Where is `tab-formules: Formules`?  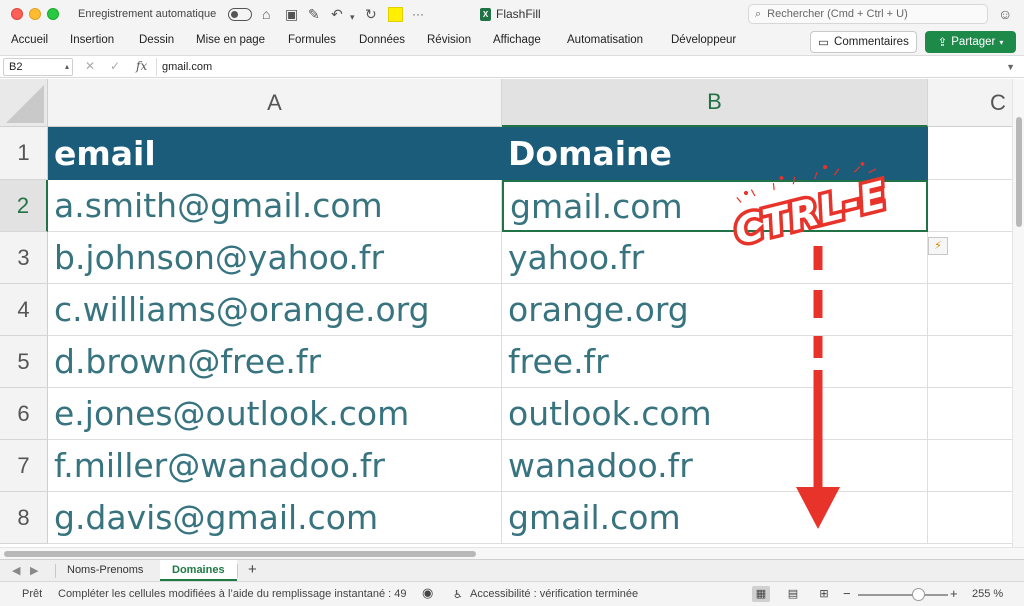 tab-formules: Formules is located at coordinates (312, 40).